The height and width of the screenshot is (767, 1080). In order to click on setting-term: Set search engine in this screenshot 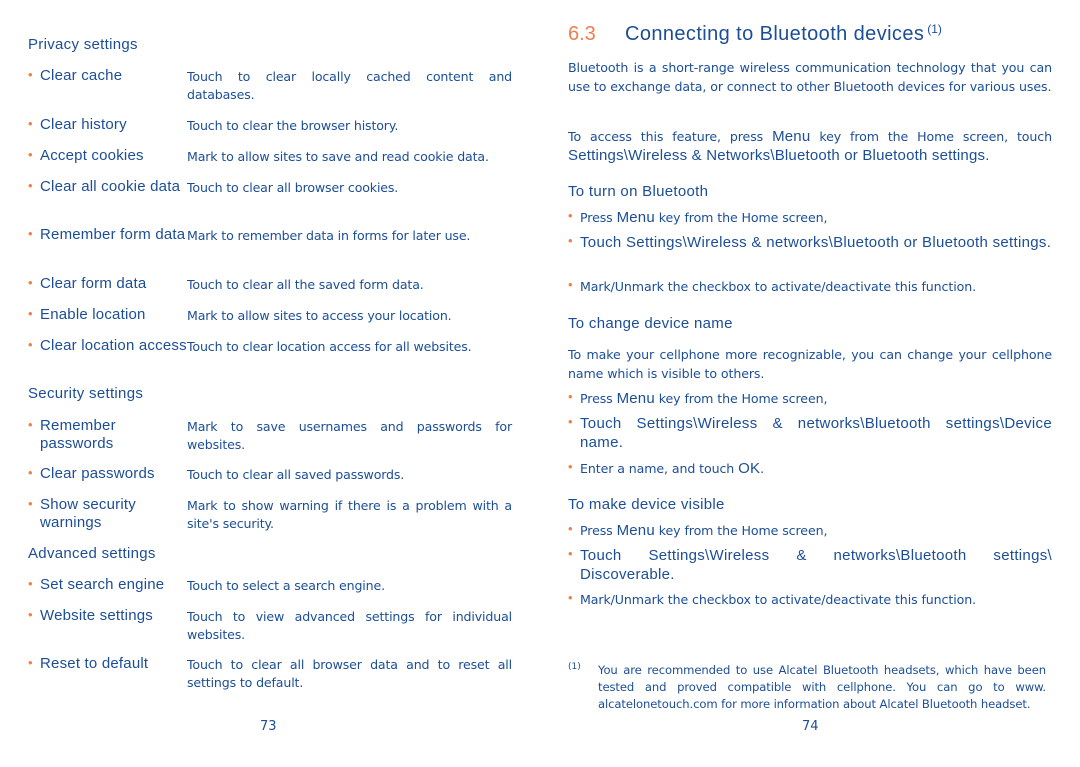, I will do `click(102, 584)`.